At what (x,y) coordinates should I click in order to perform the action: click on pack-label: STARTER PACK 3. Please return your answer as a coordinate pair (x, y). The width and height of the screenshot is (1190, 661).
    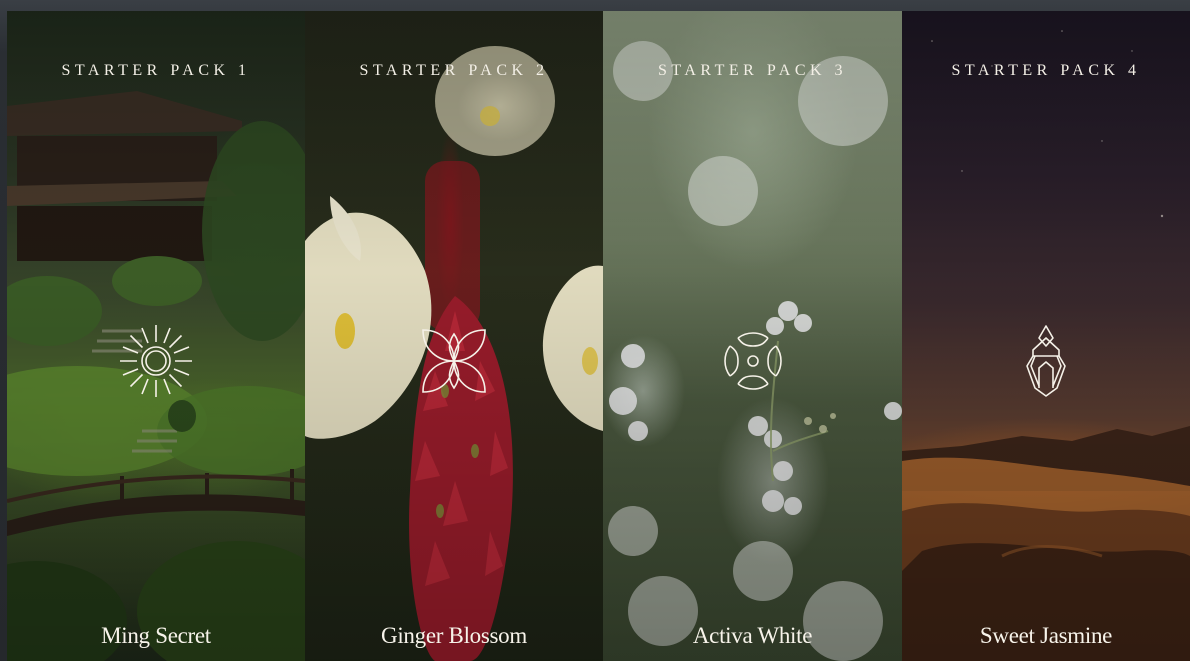
    Looking at the image, I should click on (752, 70).